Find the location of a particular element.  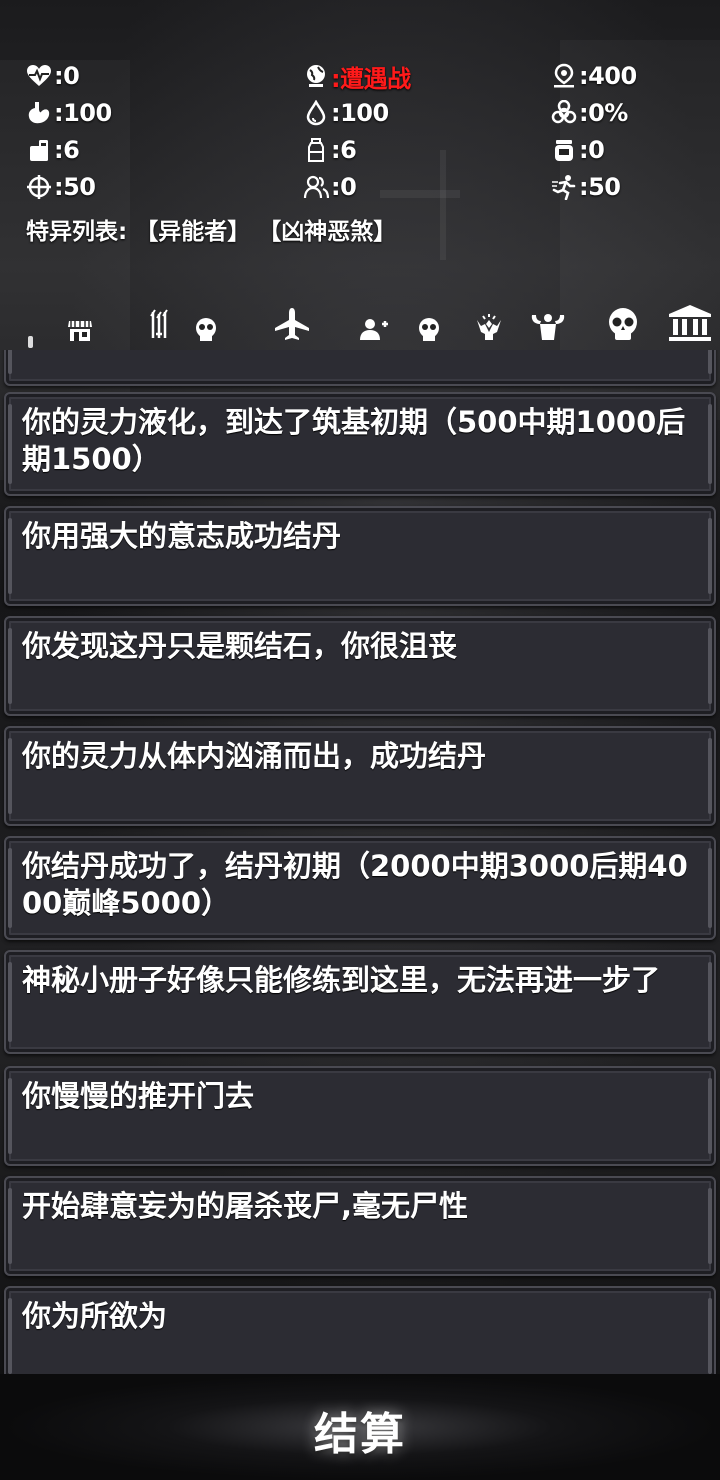

heart-pulse-icon is located at coordinates (39, 76).